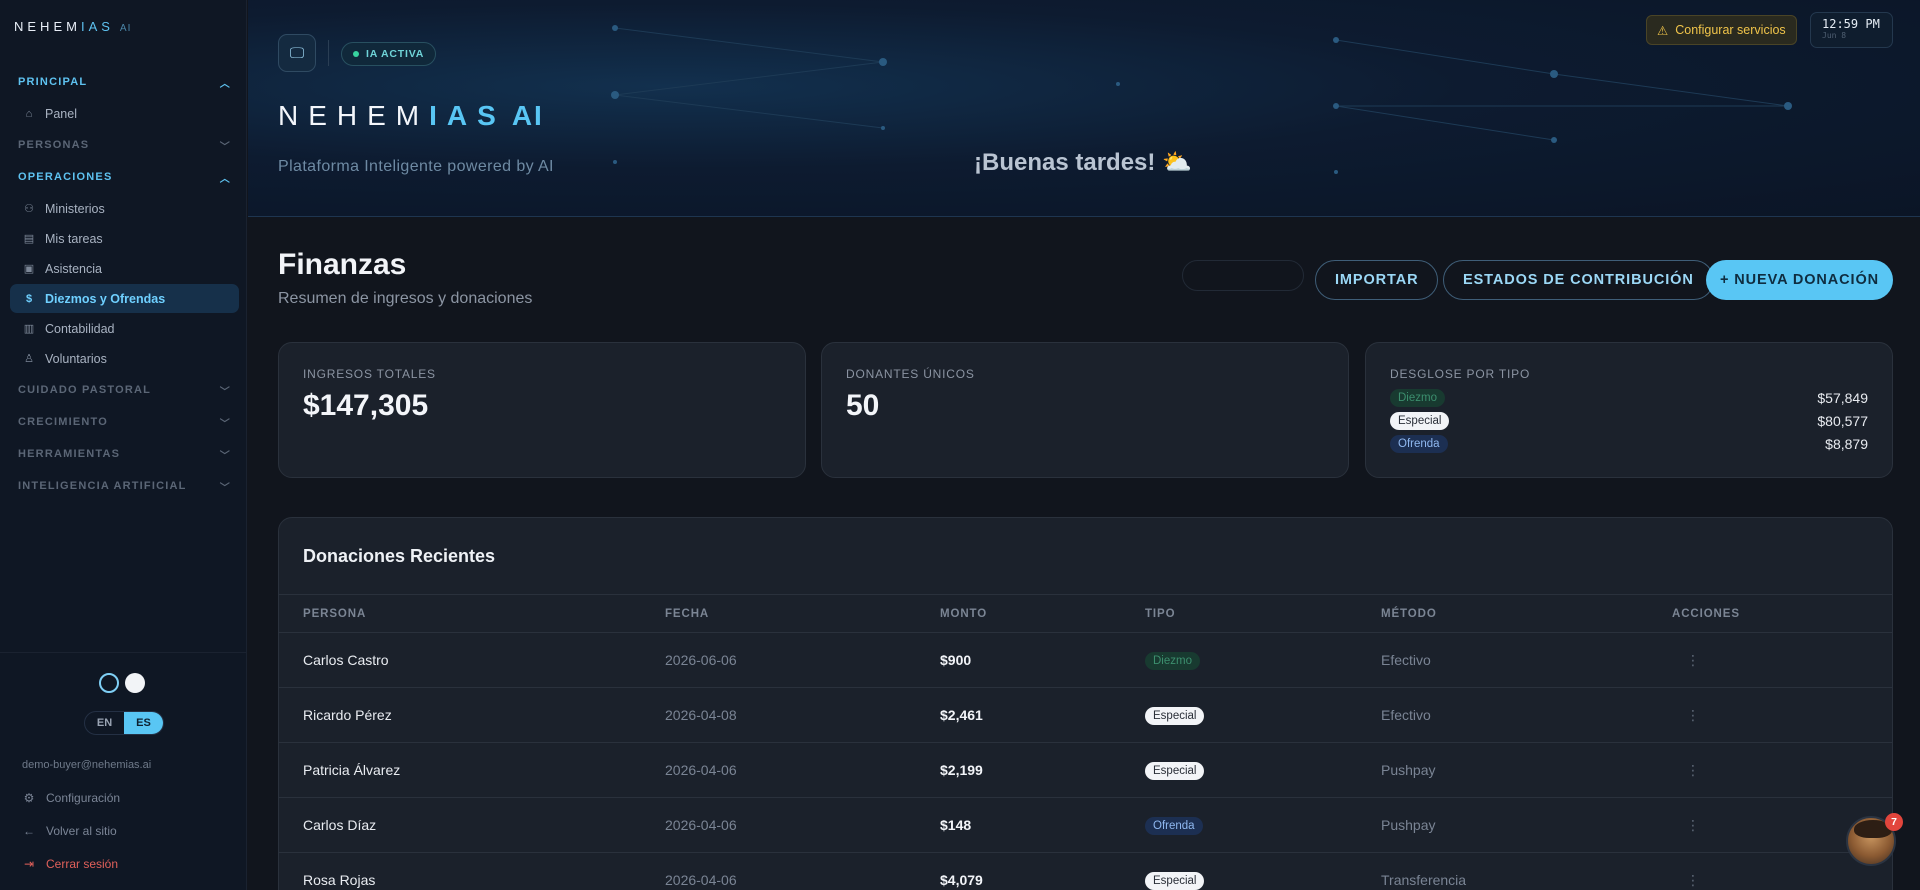  Describe the element at coordinates (956, 825) in the screenshot. I see `cell-amount: $148` at that location.